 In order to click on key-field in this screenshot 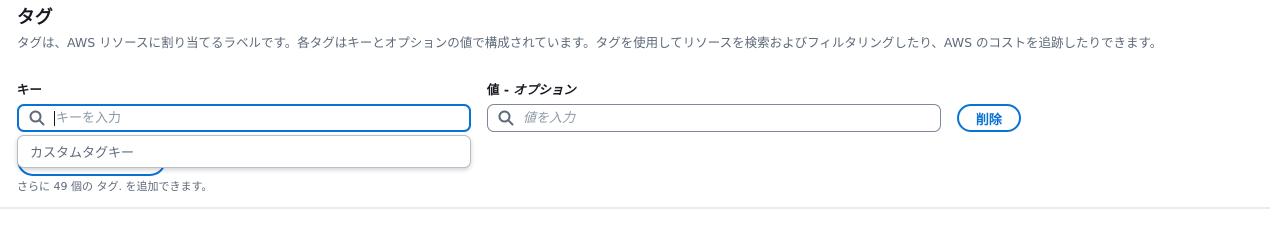, I will do `click(244, 118)`.